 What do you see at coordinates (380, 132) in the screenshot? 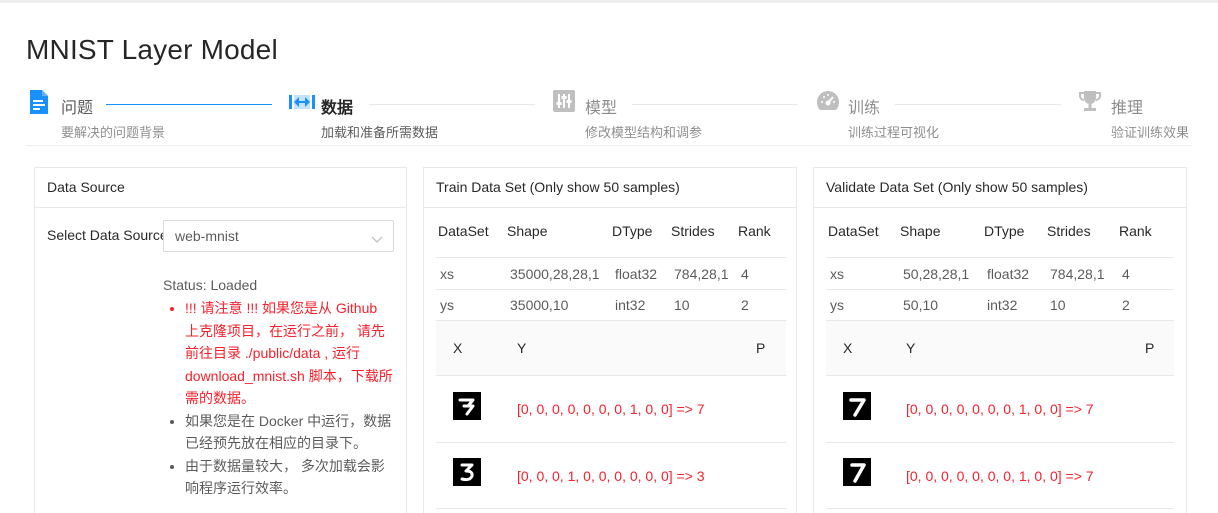
I see `step-description: 加载和准备所需数据` at bounding box center [380, 132].